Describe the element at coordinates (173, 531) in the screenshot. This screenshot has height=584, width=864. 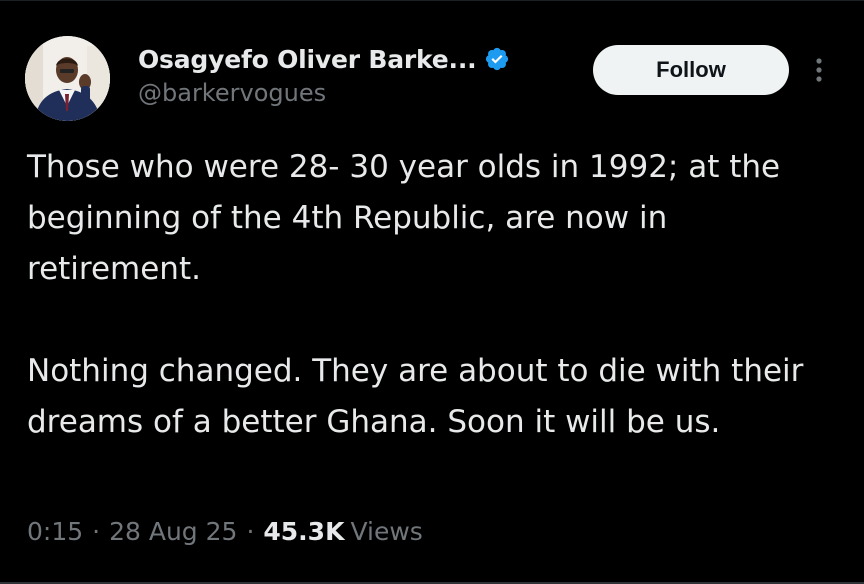
I see `tweet-date: 28 Aug 25` at that location.